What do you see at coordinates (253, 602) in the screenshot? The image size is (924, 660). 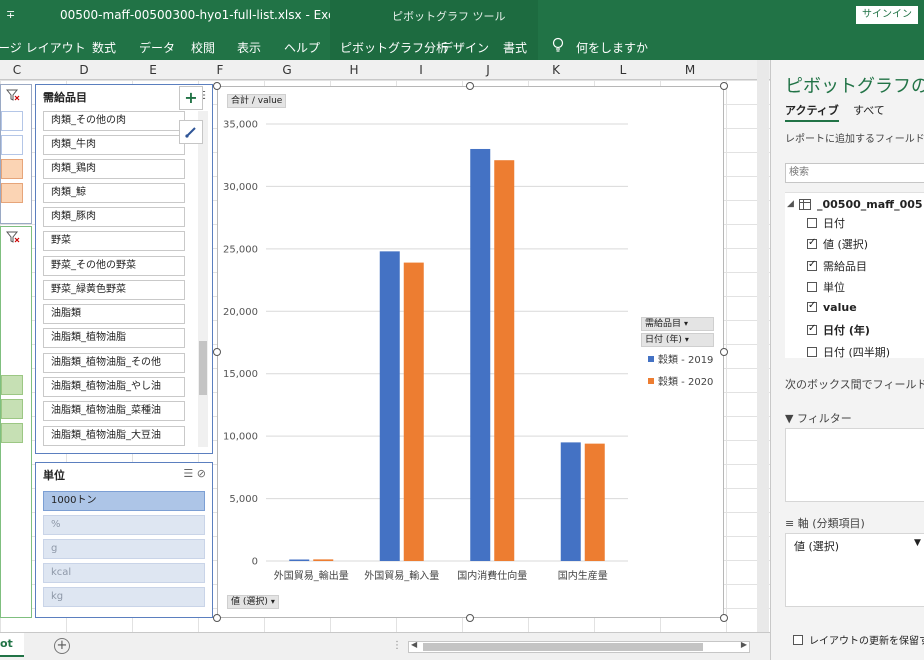 I see `axis-field-button: 値 (選択) ▾` at bounding box center [253, 602].